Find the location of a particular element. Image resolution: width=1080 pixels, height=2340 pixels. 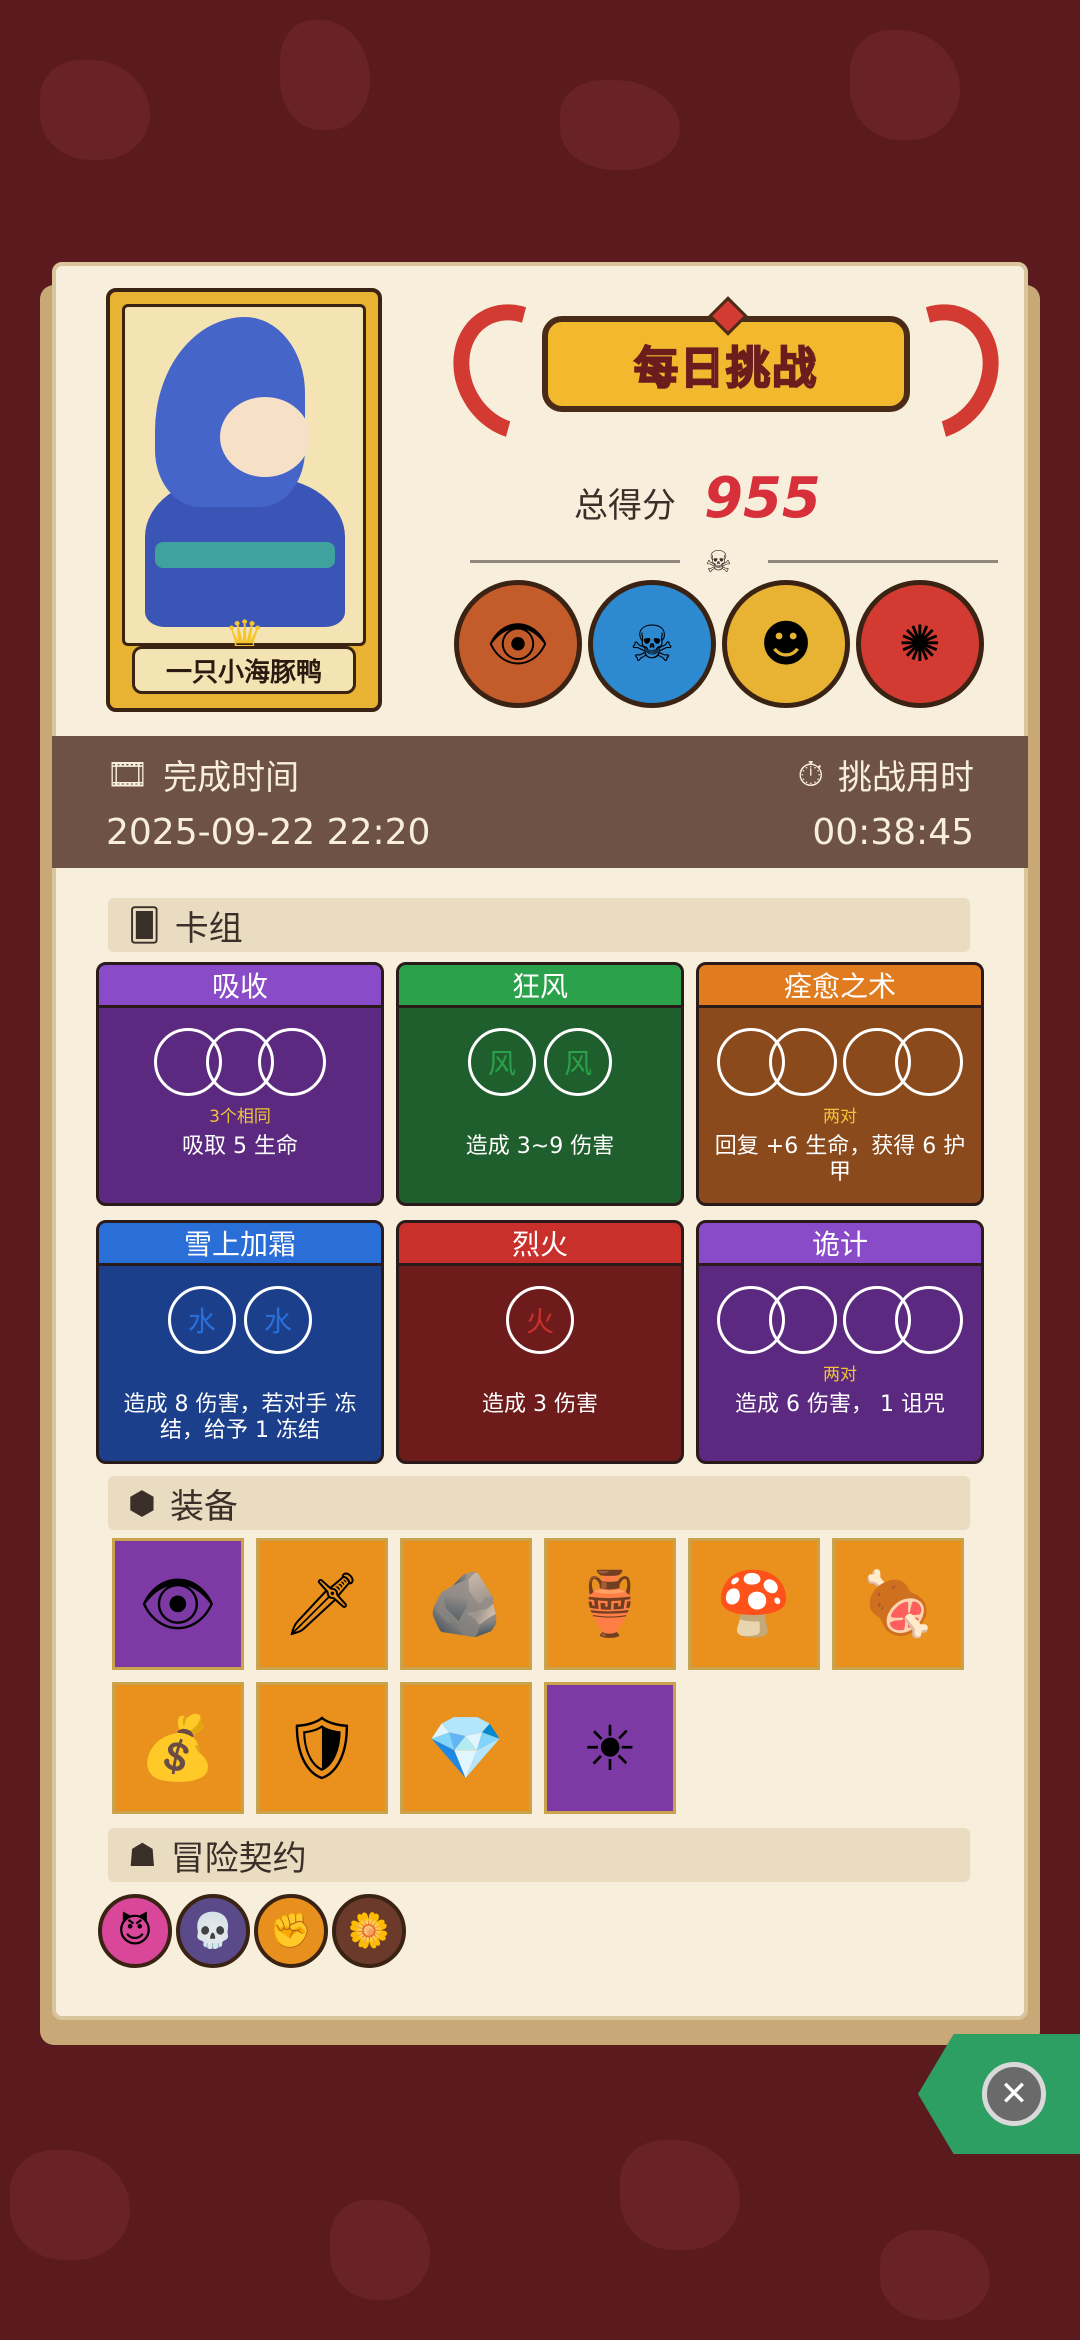

dice-slots: 水水 is located at coordinates (240, 1320).